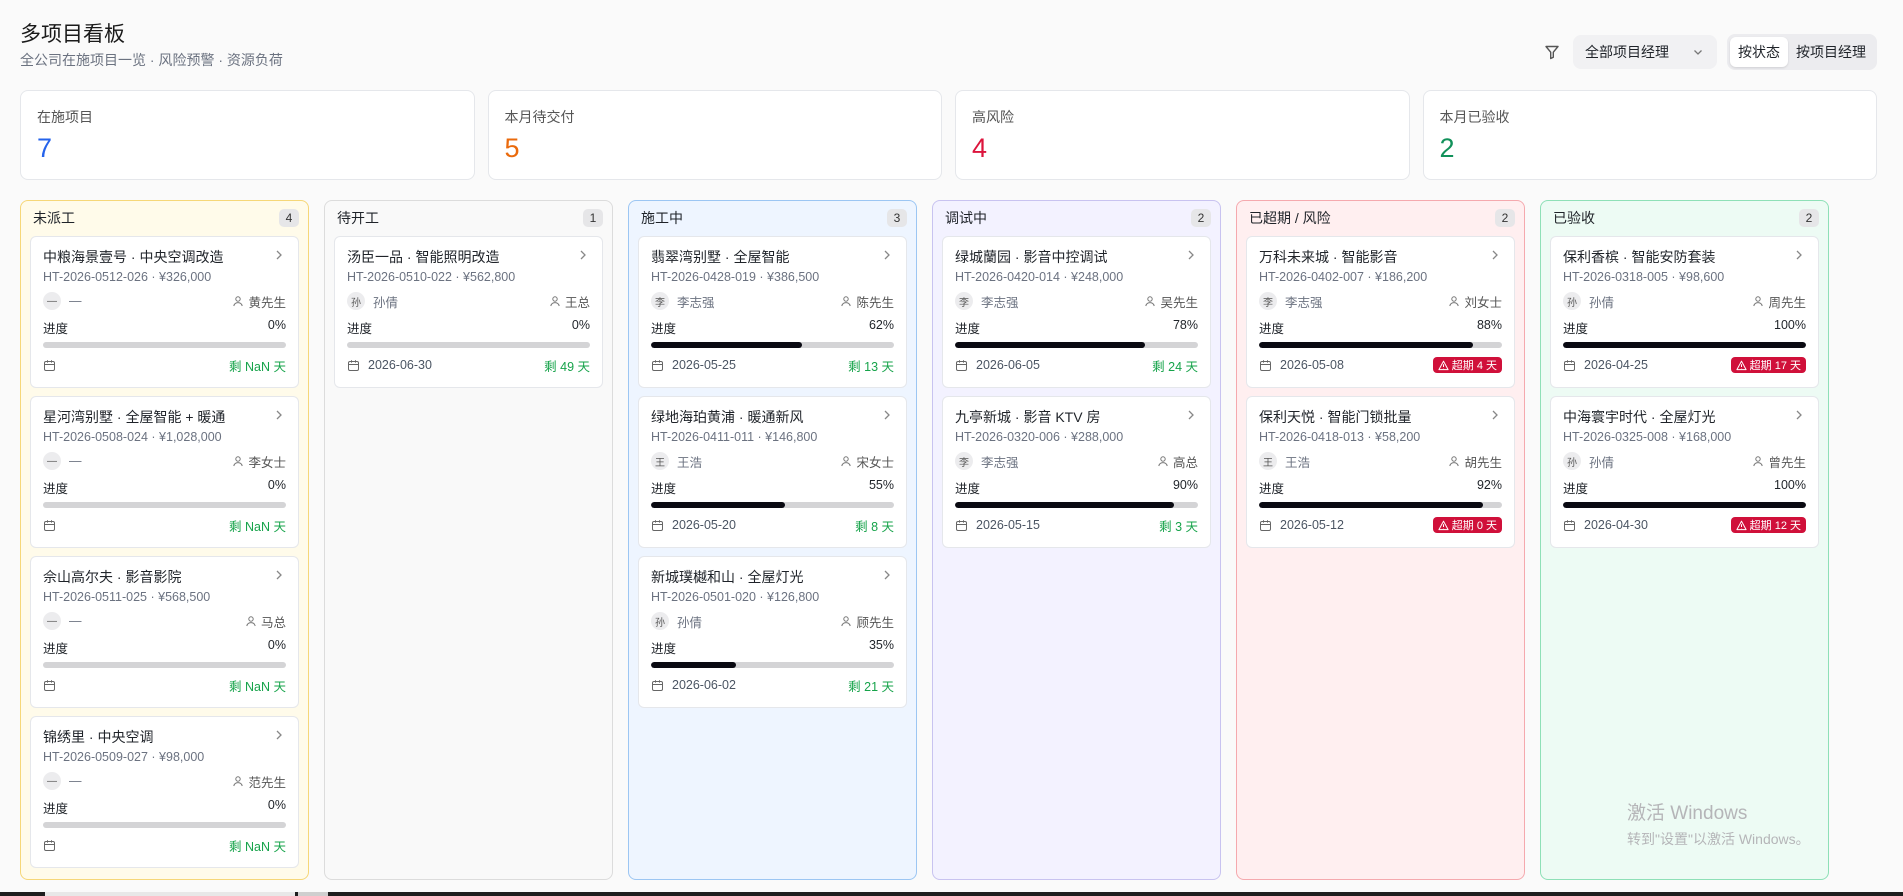  Describe the element at coordinates (980, 148) in the screenshot. I see `stat-value: 4` at that location.